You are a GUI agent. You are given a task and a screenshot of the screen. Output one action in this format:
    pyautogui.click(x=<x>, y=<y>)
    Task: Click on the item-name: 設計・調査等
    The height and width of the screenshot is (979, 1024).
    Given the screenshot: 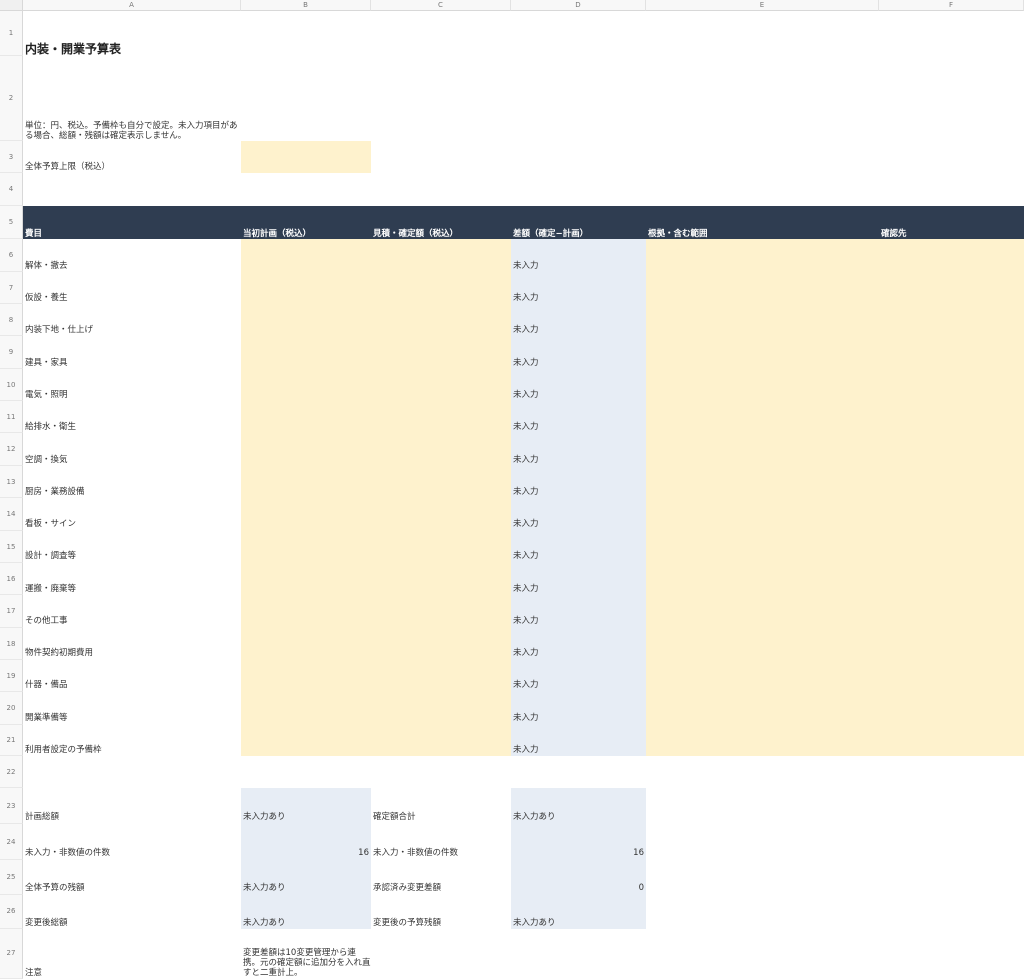 What is the action you would take?
    pyautogui.click(x=51, y=556)
    